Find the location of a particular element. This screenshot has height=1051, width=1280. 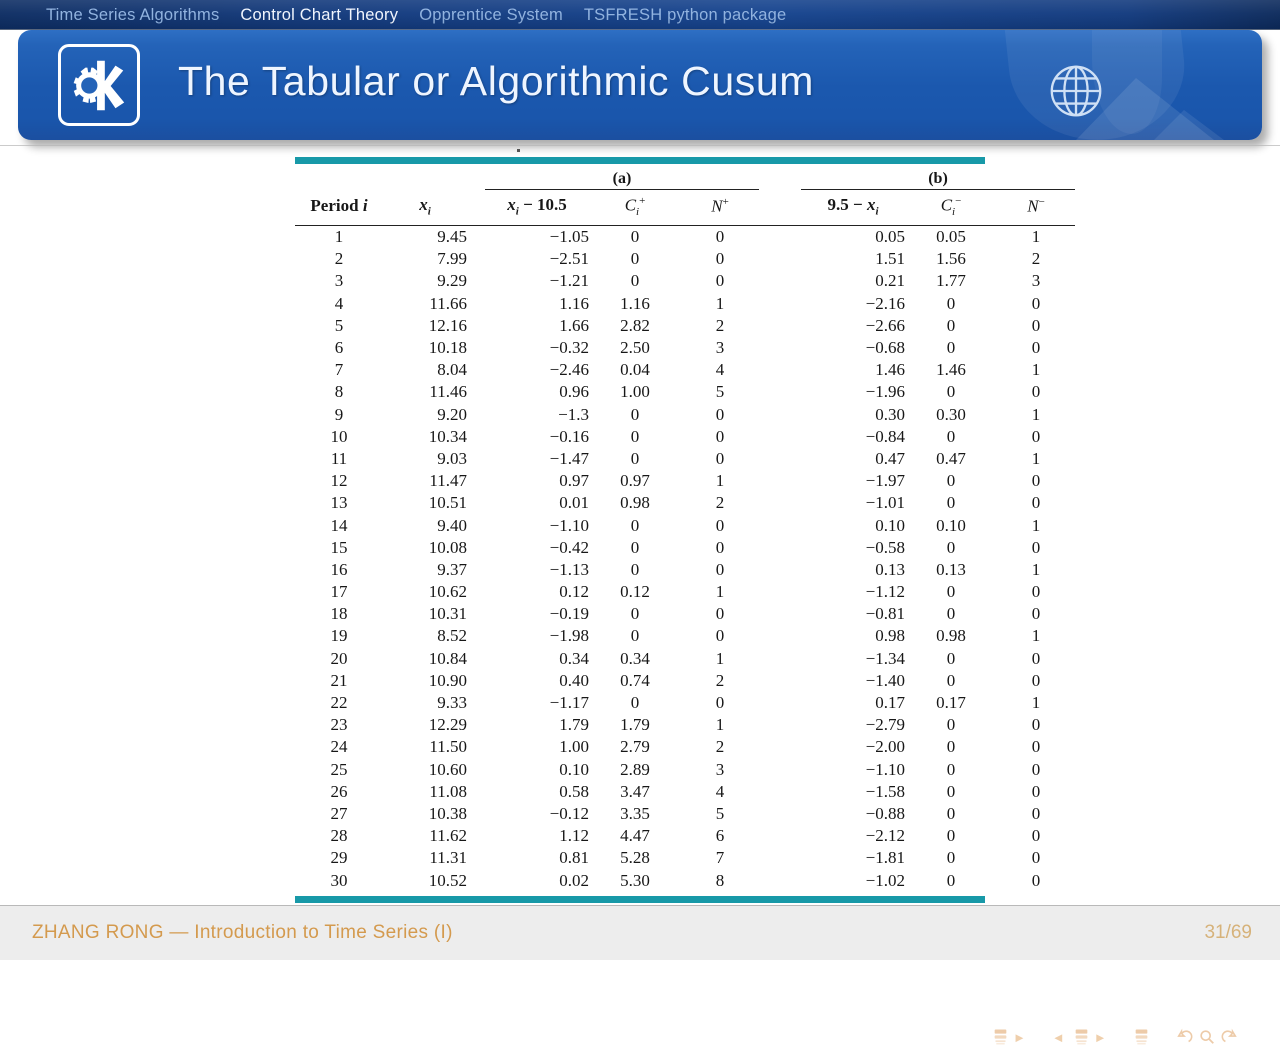

table-row: 19 8.52 −1.98 0 0 0.98 0.98 1 is located at coordinates (685, 636).